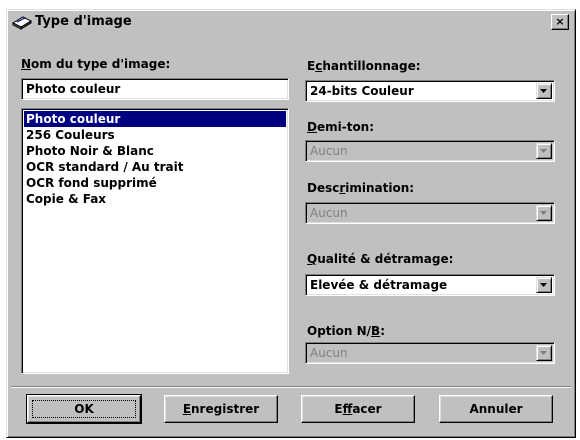 This screenshot has height=440, width=580. Describe the element at coordinates (362, 91) in the screenshot. I see `sampling-value: 24-bits Couleur` at that location.